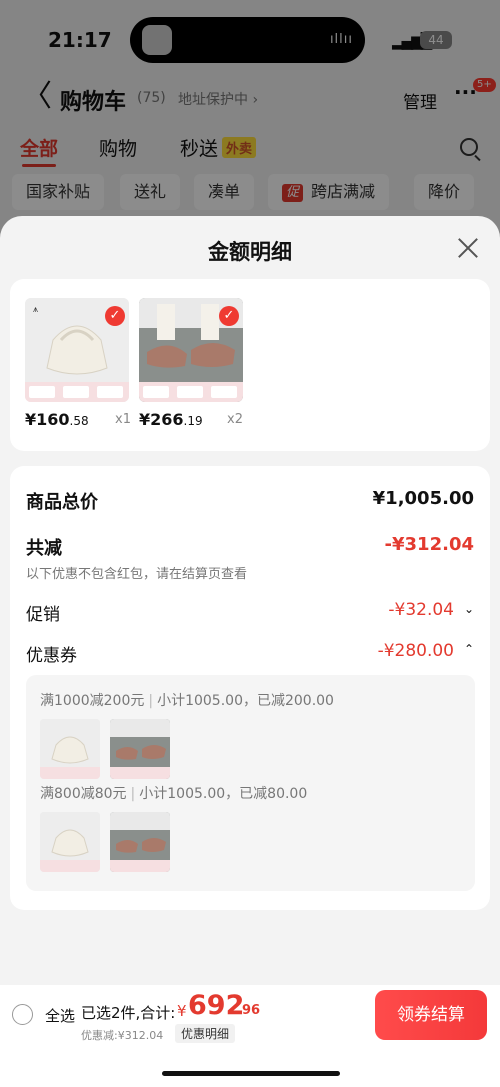  What do you see at coordinates (60, 1015) in the screenshot?
I see `select-all-label: 全选` at bounding box center [60, 1015].